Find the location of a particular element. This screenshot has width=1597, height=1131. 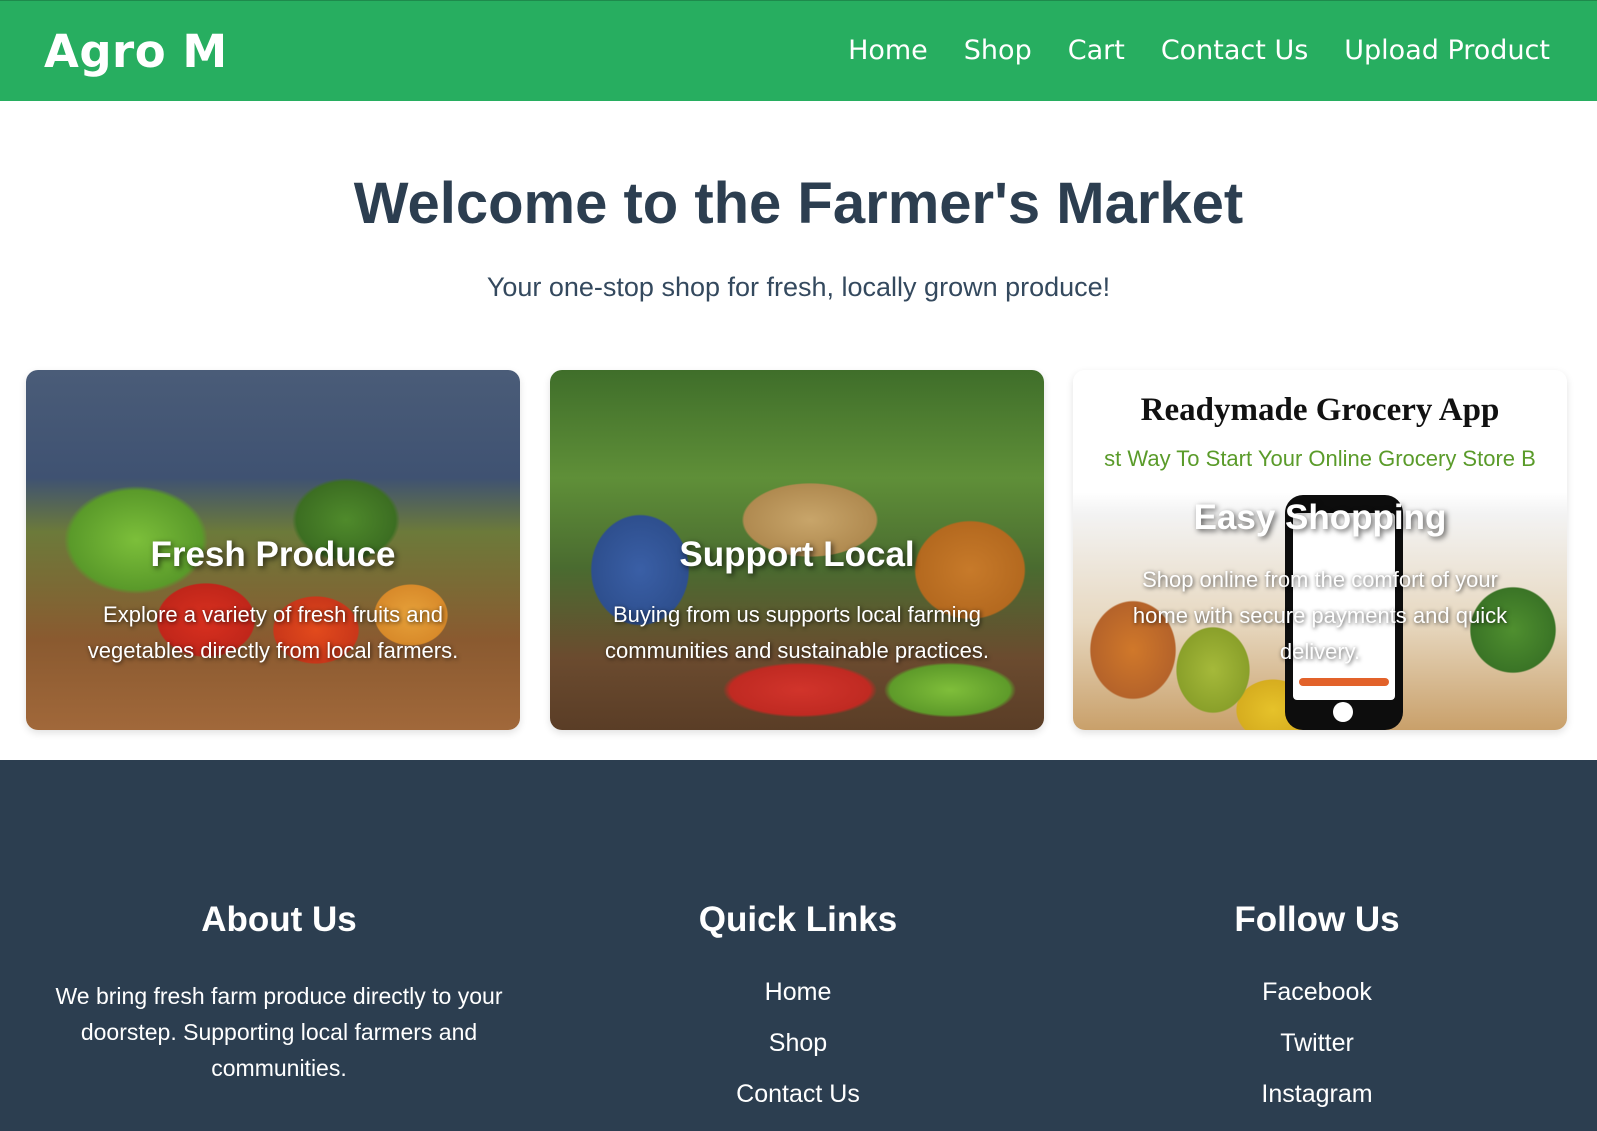

brand-logo: Agro M is located at coordinates (136, 51).